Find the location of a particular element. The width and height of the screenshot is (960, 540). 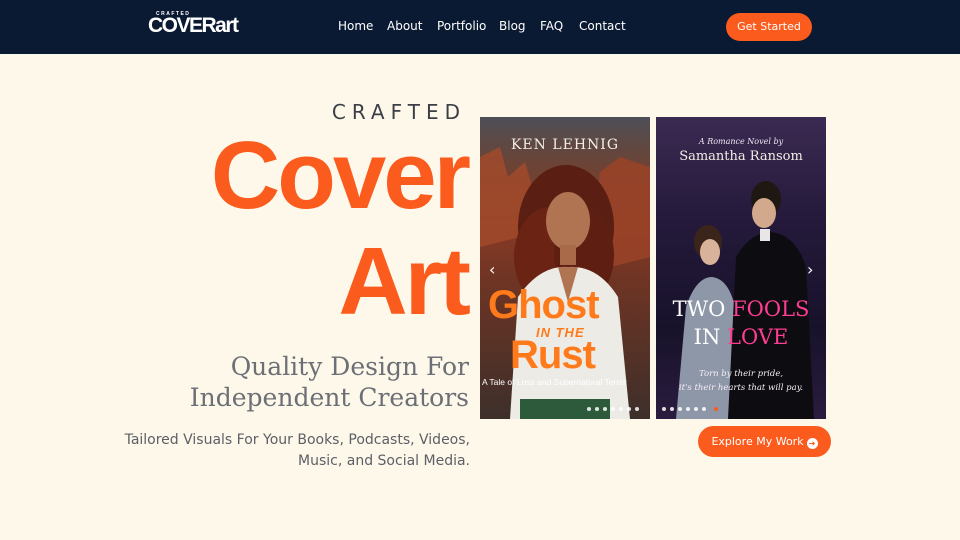

book1-subtitle: A Tale of Loss and Supernatural Terror is located at coordinates (554, 382).